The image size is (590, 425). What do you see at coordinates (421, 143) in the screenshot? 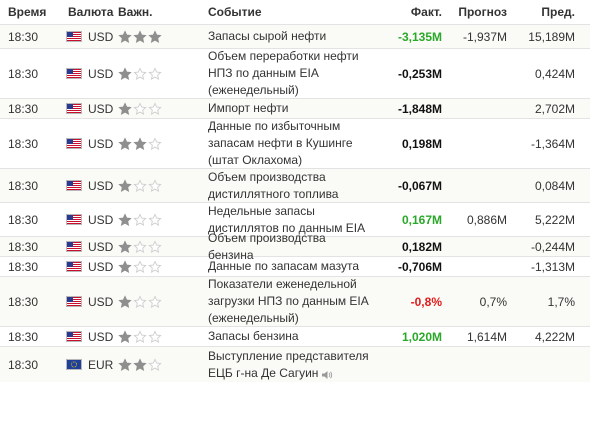
I see `cell-actual: 0,198M` at bounding box center [421, 143].